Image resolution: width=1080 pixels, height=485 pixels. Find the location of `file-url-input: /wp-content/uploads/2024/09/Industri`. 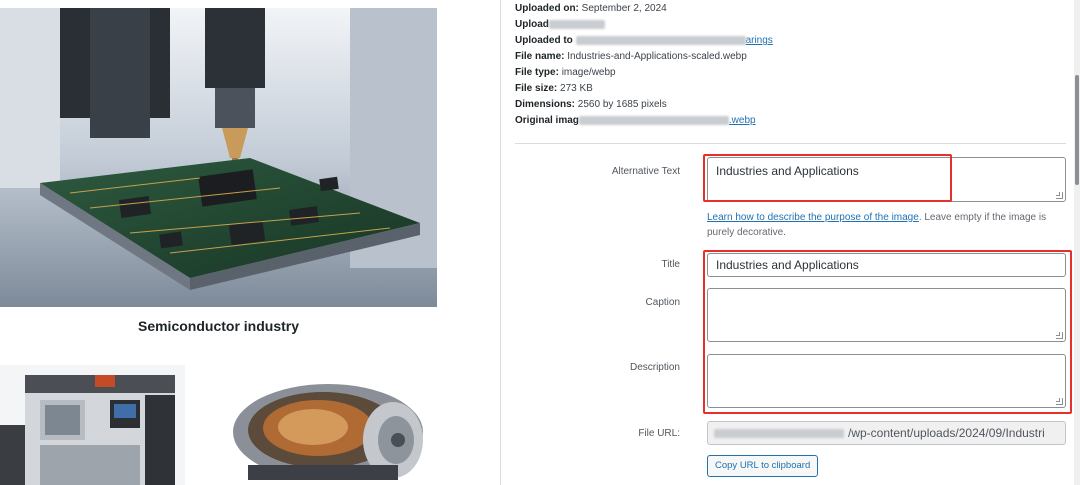

file-url-input: /wp-content/uploads/2024/09/Industri is located at coordinates (886, 433).